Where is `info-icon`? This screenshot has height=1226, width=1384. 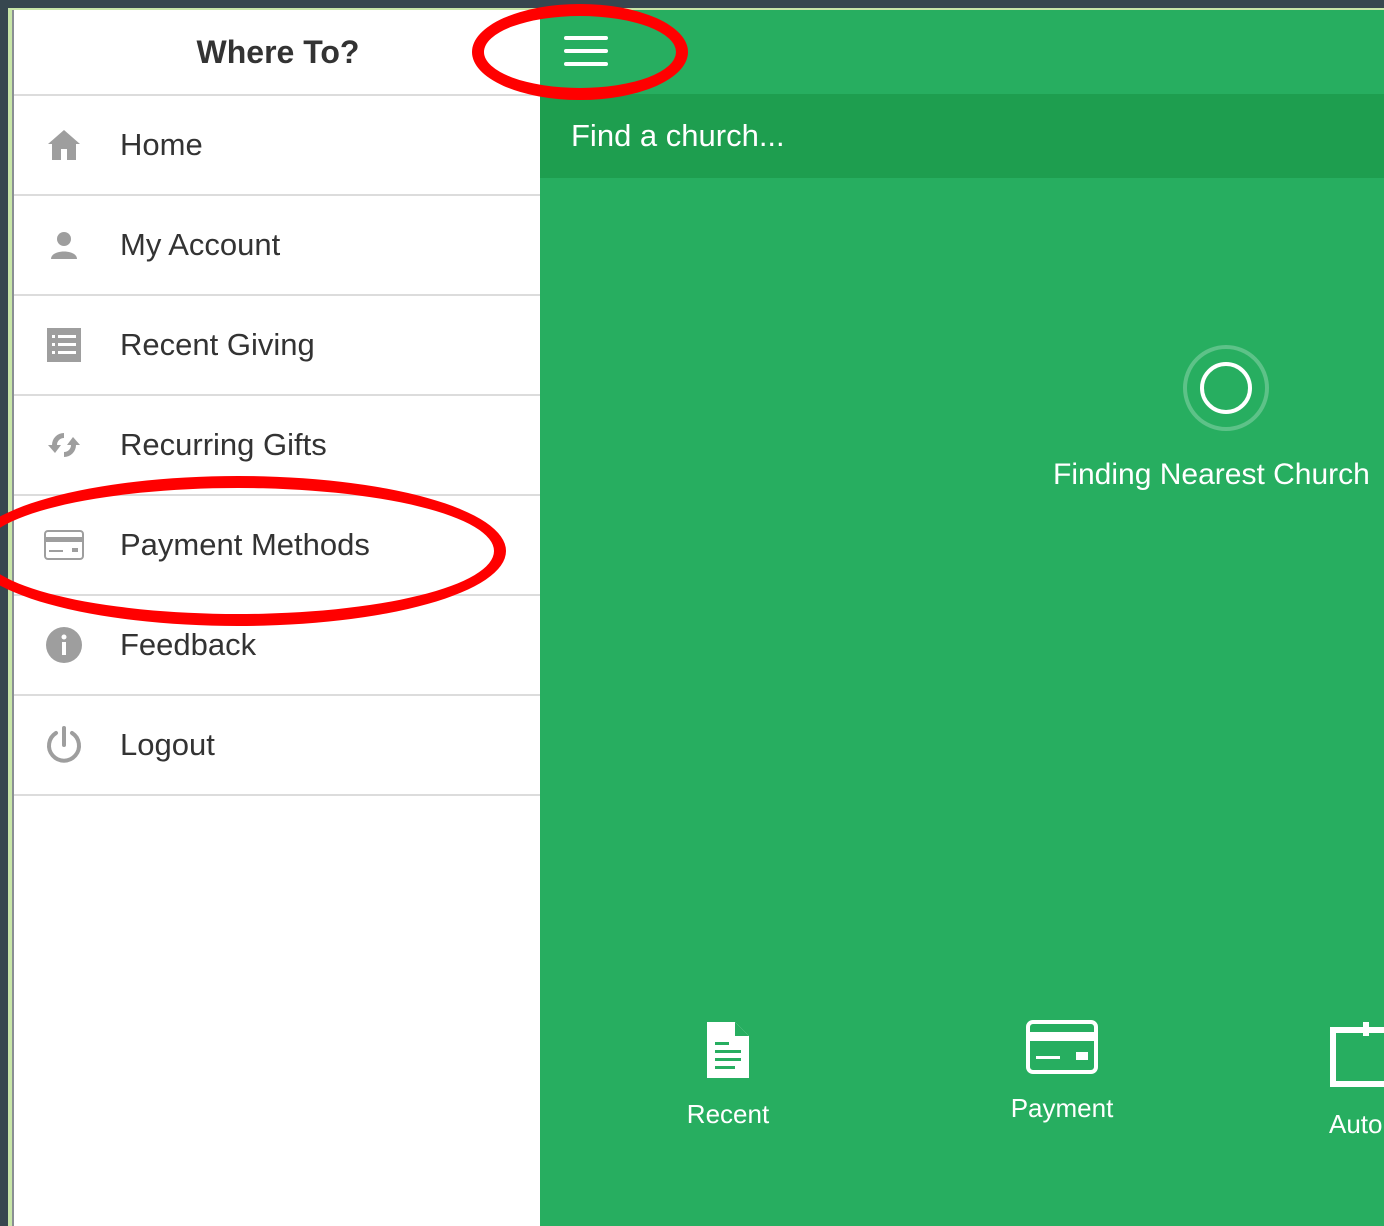 info-icon is located at coordinates (64, 645).